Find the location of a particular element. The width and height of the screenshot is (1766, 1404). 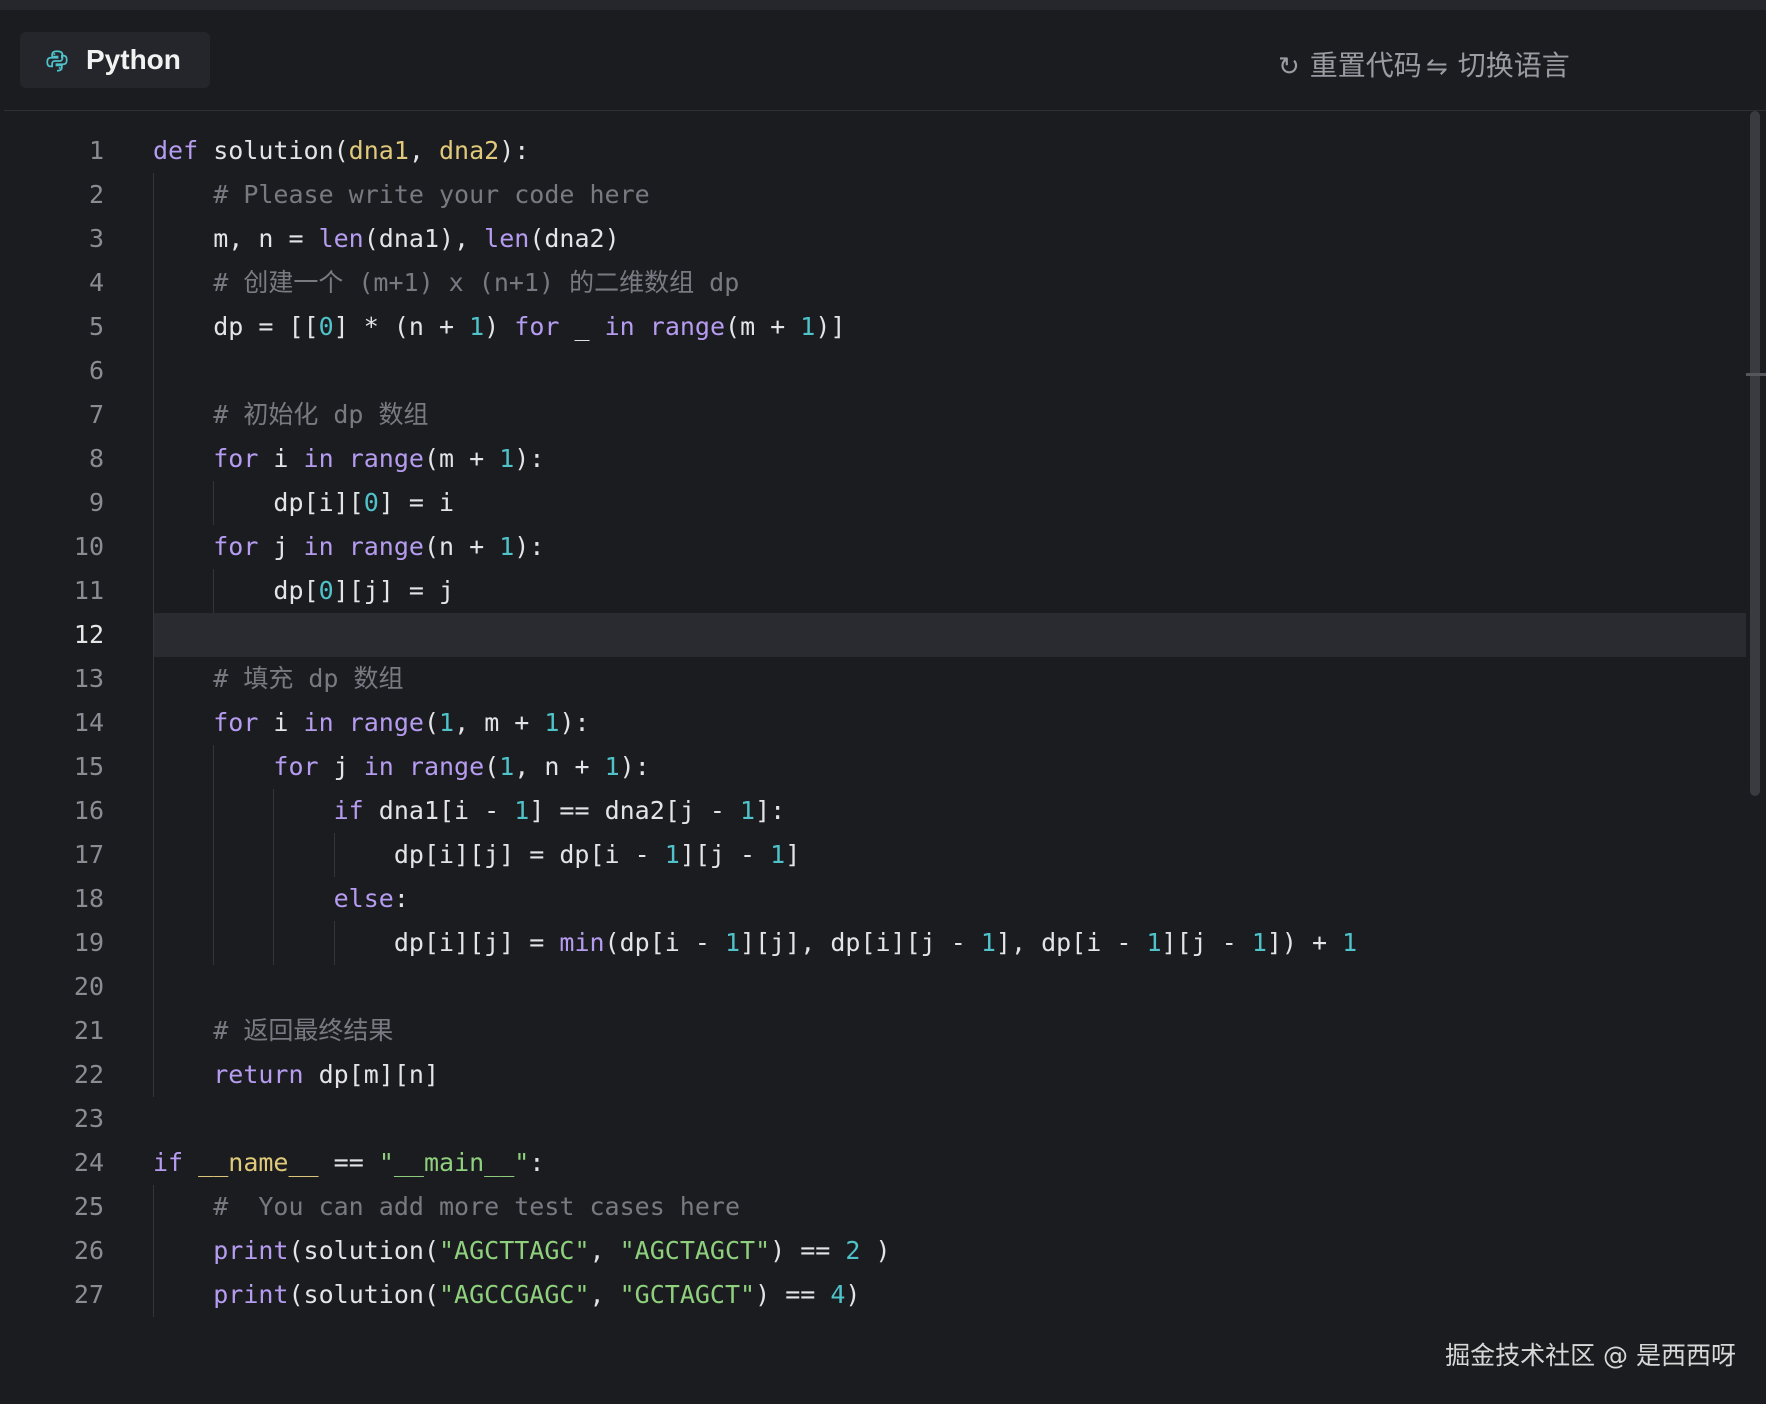

code-line: # 填充 dp 数组 is located at coordinates (949, 679).